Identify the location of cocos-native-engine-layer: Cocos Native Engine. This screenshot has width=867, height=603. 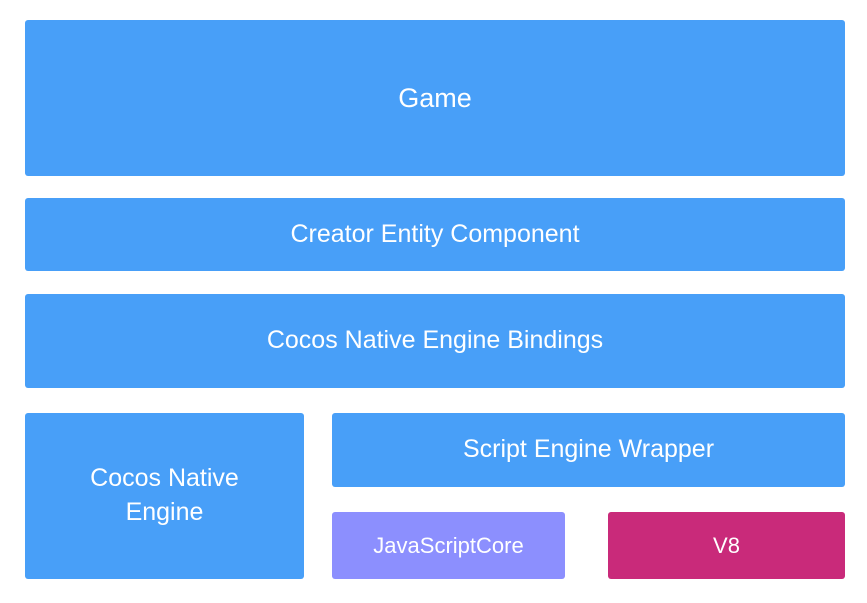
(164, 496).